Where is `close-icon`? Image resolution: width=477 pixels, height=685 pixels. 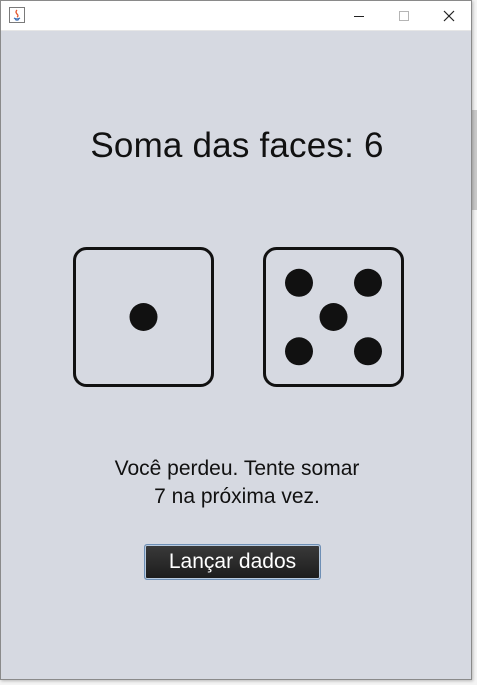
close-icon is located at coordinates (449, 16).